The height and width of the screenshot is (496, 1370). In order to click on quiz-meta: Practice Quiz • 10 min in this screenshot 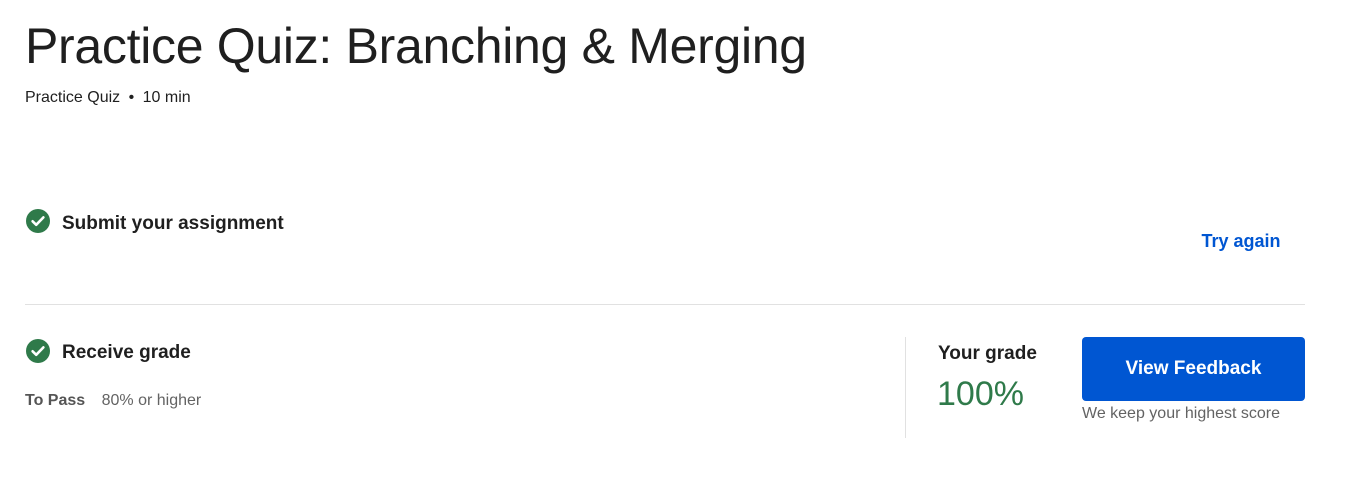, I will do `click(108, 98)`.